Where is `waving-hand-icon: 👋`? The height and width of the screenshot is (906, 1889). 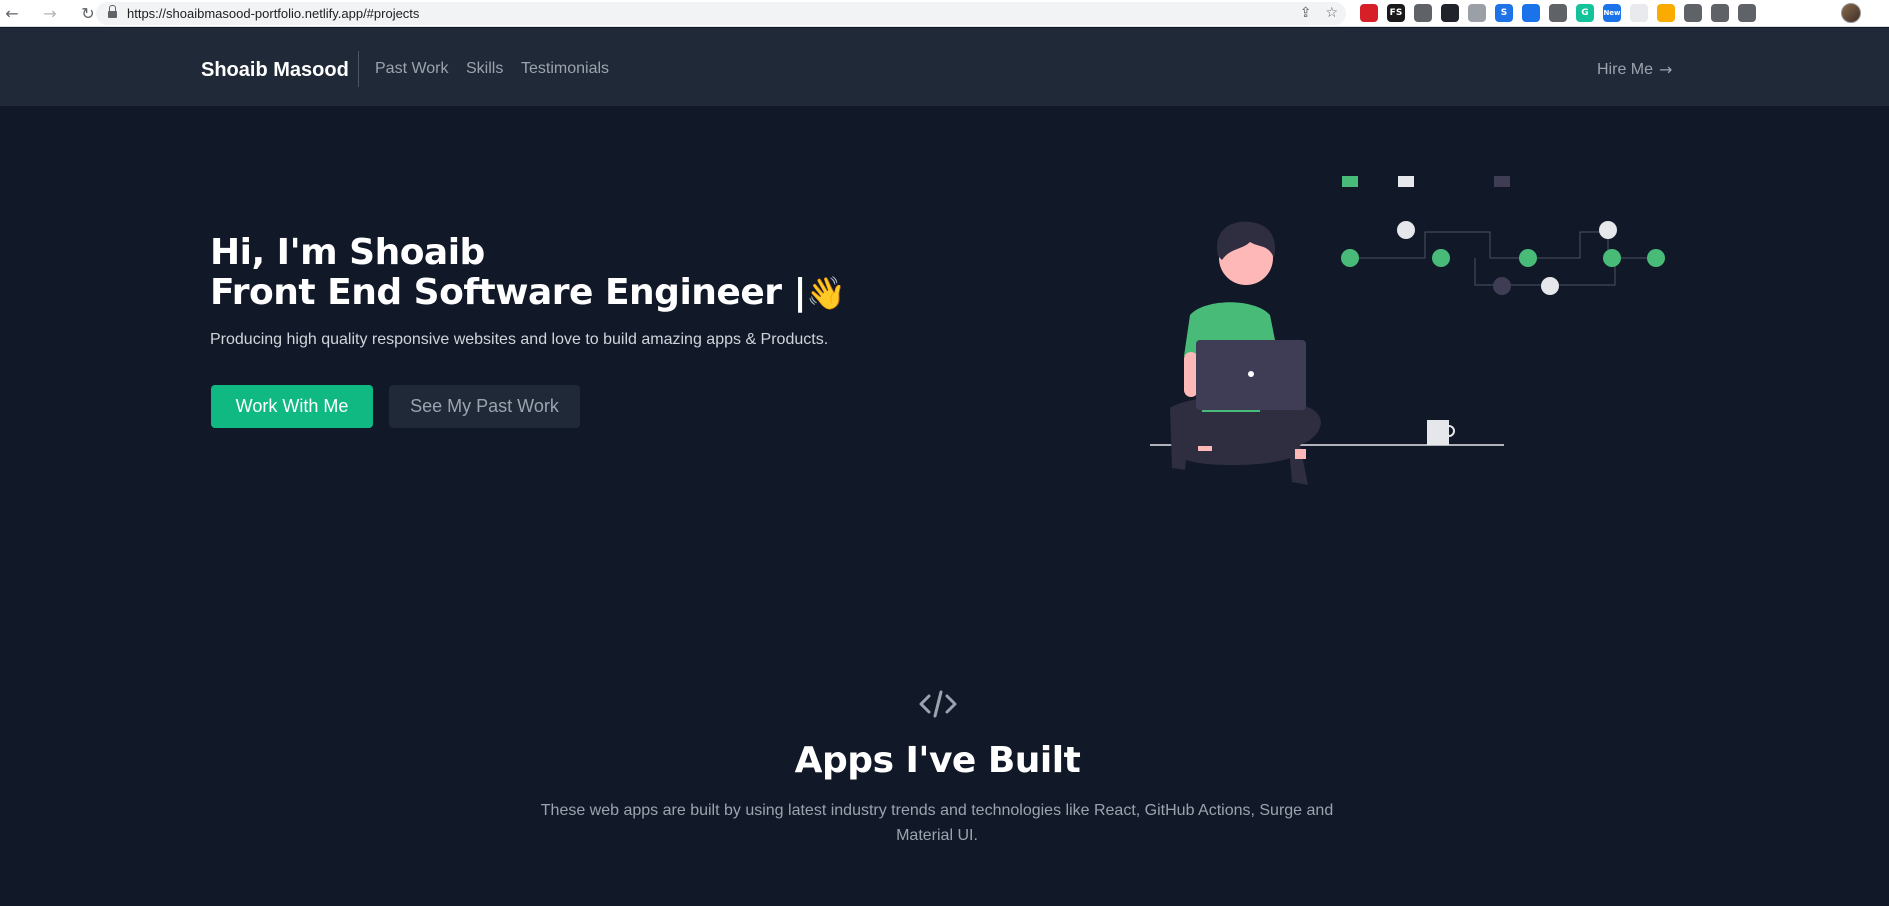 waving-hand-icon: 👋 is located at coordinates (826, 293).